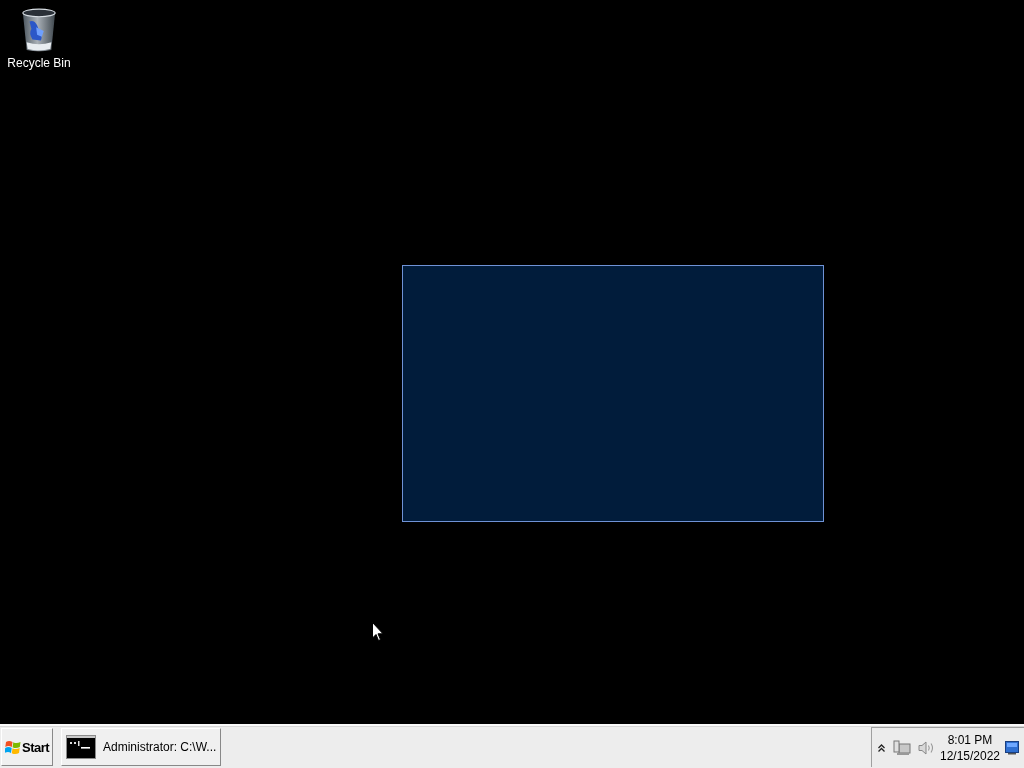  I want to click on show-desktop-icon, so click(1012, 747).